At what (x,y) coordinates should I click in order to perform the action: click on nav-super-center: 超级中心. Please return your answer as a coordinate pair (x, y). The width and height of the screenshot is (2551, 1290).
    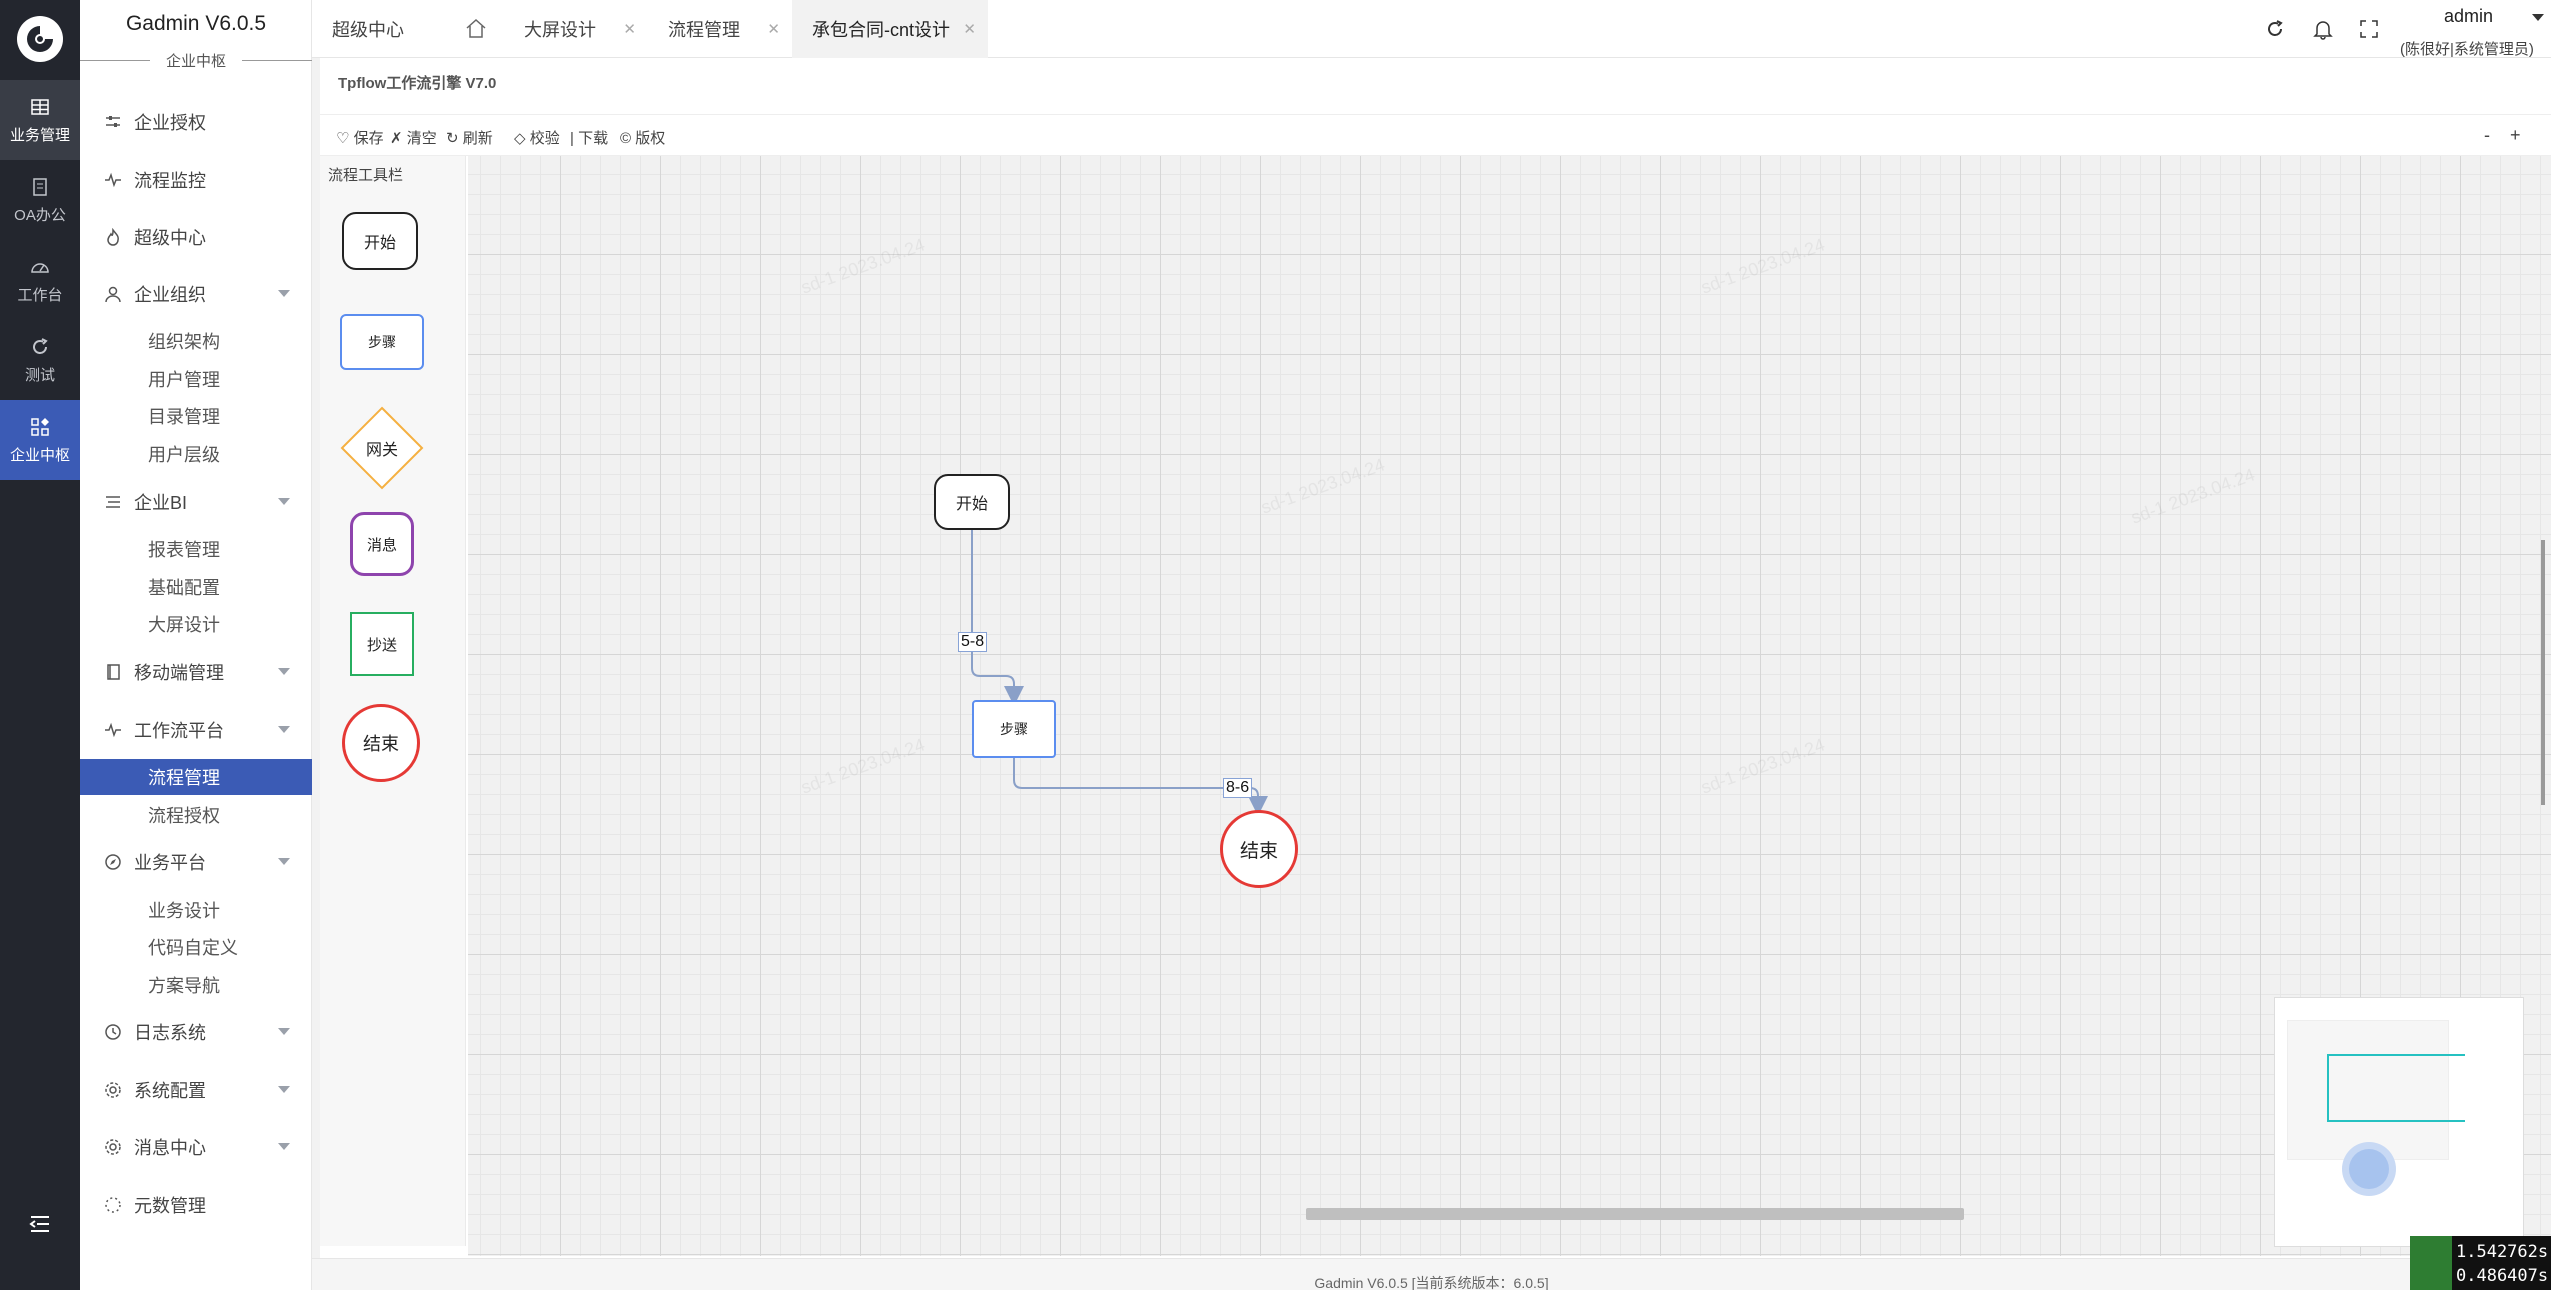
    Looking at the image, I should click on (196, 237).